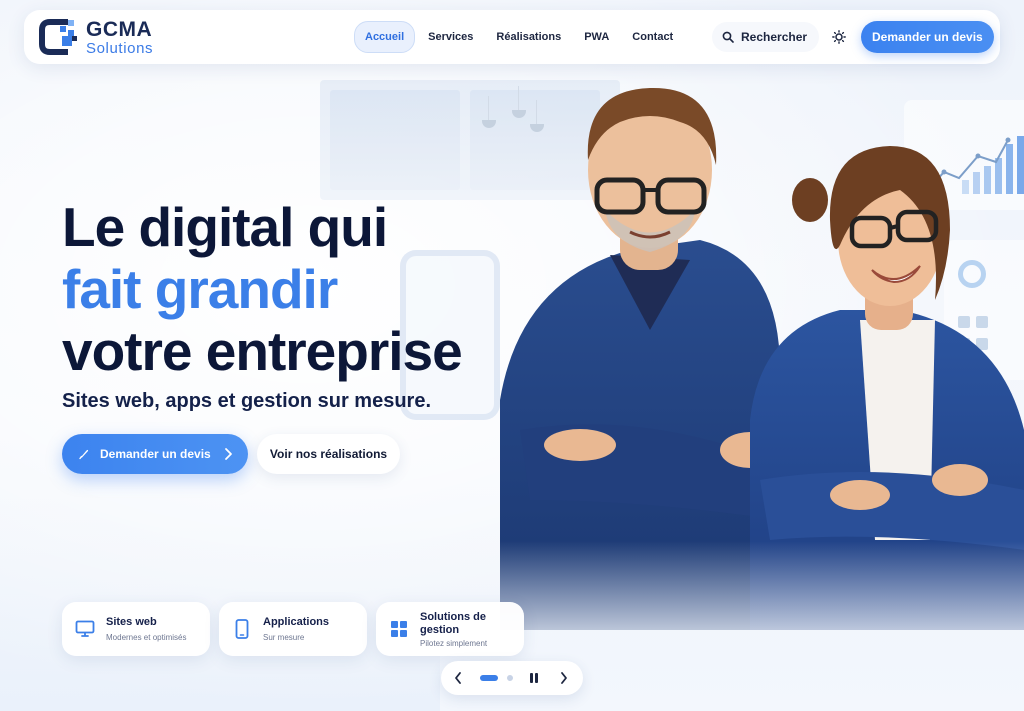  Describe the element at coordinates (225, 227) in the screenshot. I see `hero-title-line1: Le digital qui` at that location.